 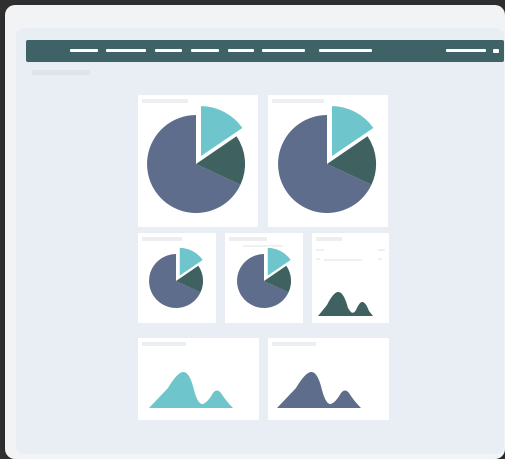 I want to click on page-subtitle-placeholder, so click(x=61, y=72).